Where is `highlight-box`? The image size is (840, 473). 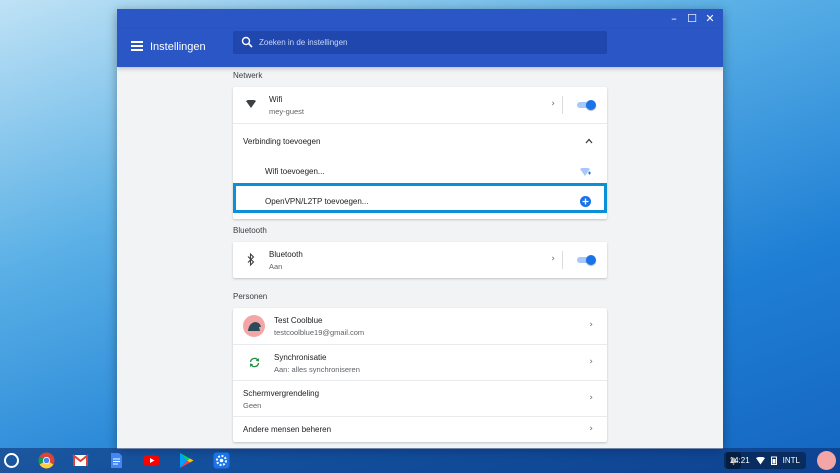
highlight-box is located at coordinates (420, 198).